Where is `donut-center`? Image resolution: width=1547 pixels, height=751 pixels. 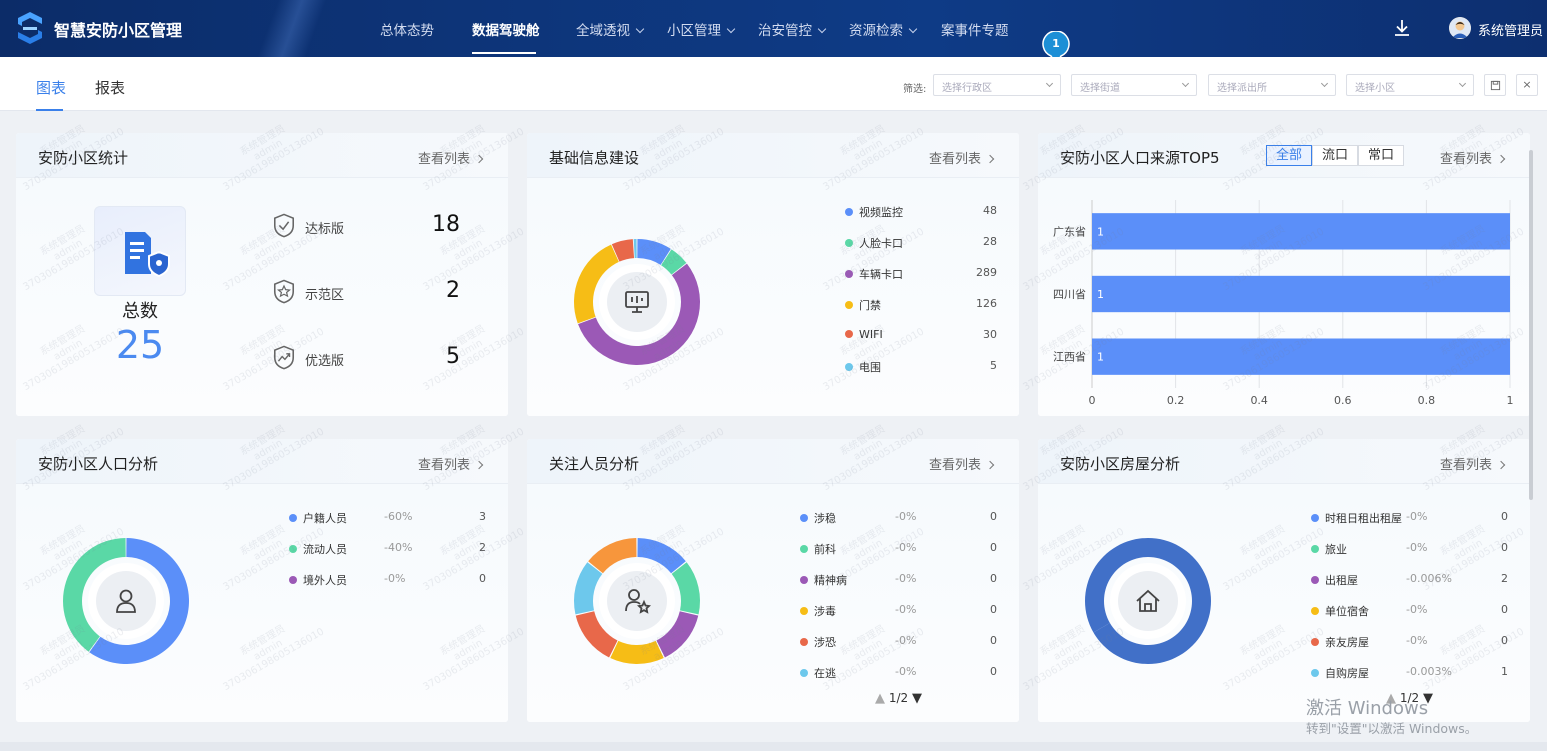 donut-center is located at coordinates (637, 601).